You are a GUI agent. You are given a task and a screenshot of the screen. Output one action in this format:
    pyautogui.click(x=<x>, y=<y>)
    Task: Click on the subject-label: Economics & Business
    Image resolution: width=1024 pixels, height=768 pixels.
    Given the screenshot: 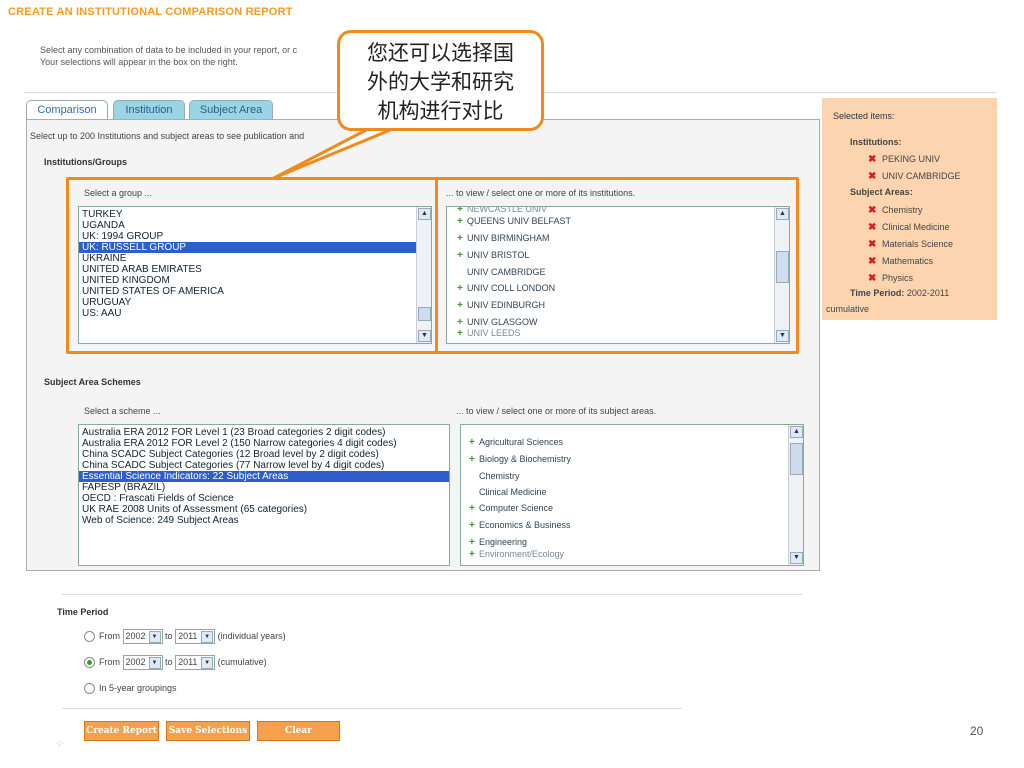 What is the action you would take?
    pyautogui.click(x=525, y=525)
    